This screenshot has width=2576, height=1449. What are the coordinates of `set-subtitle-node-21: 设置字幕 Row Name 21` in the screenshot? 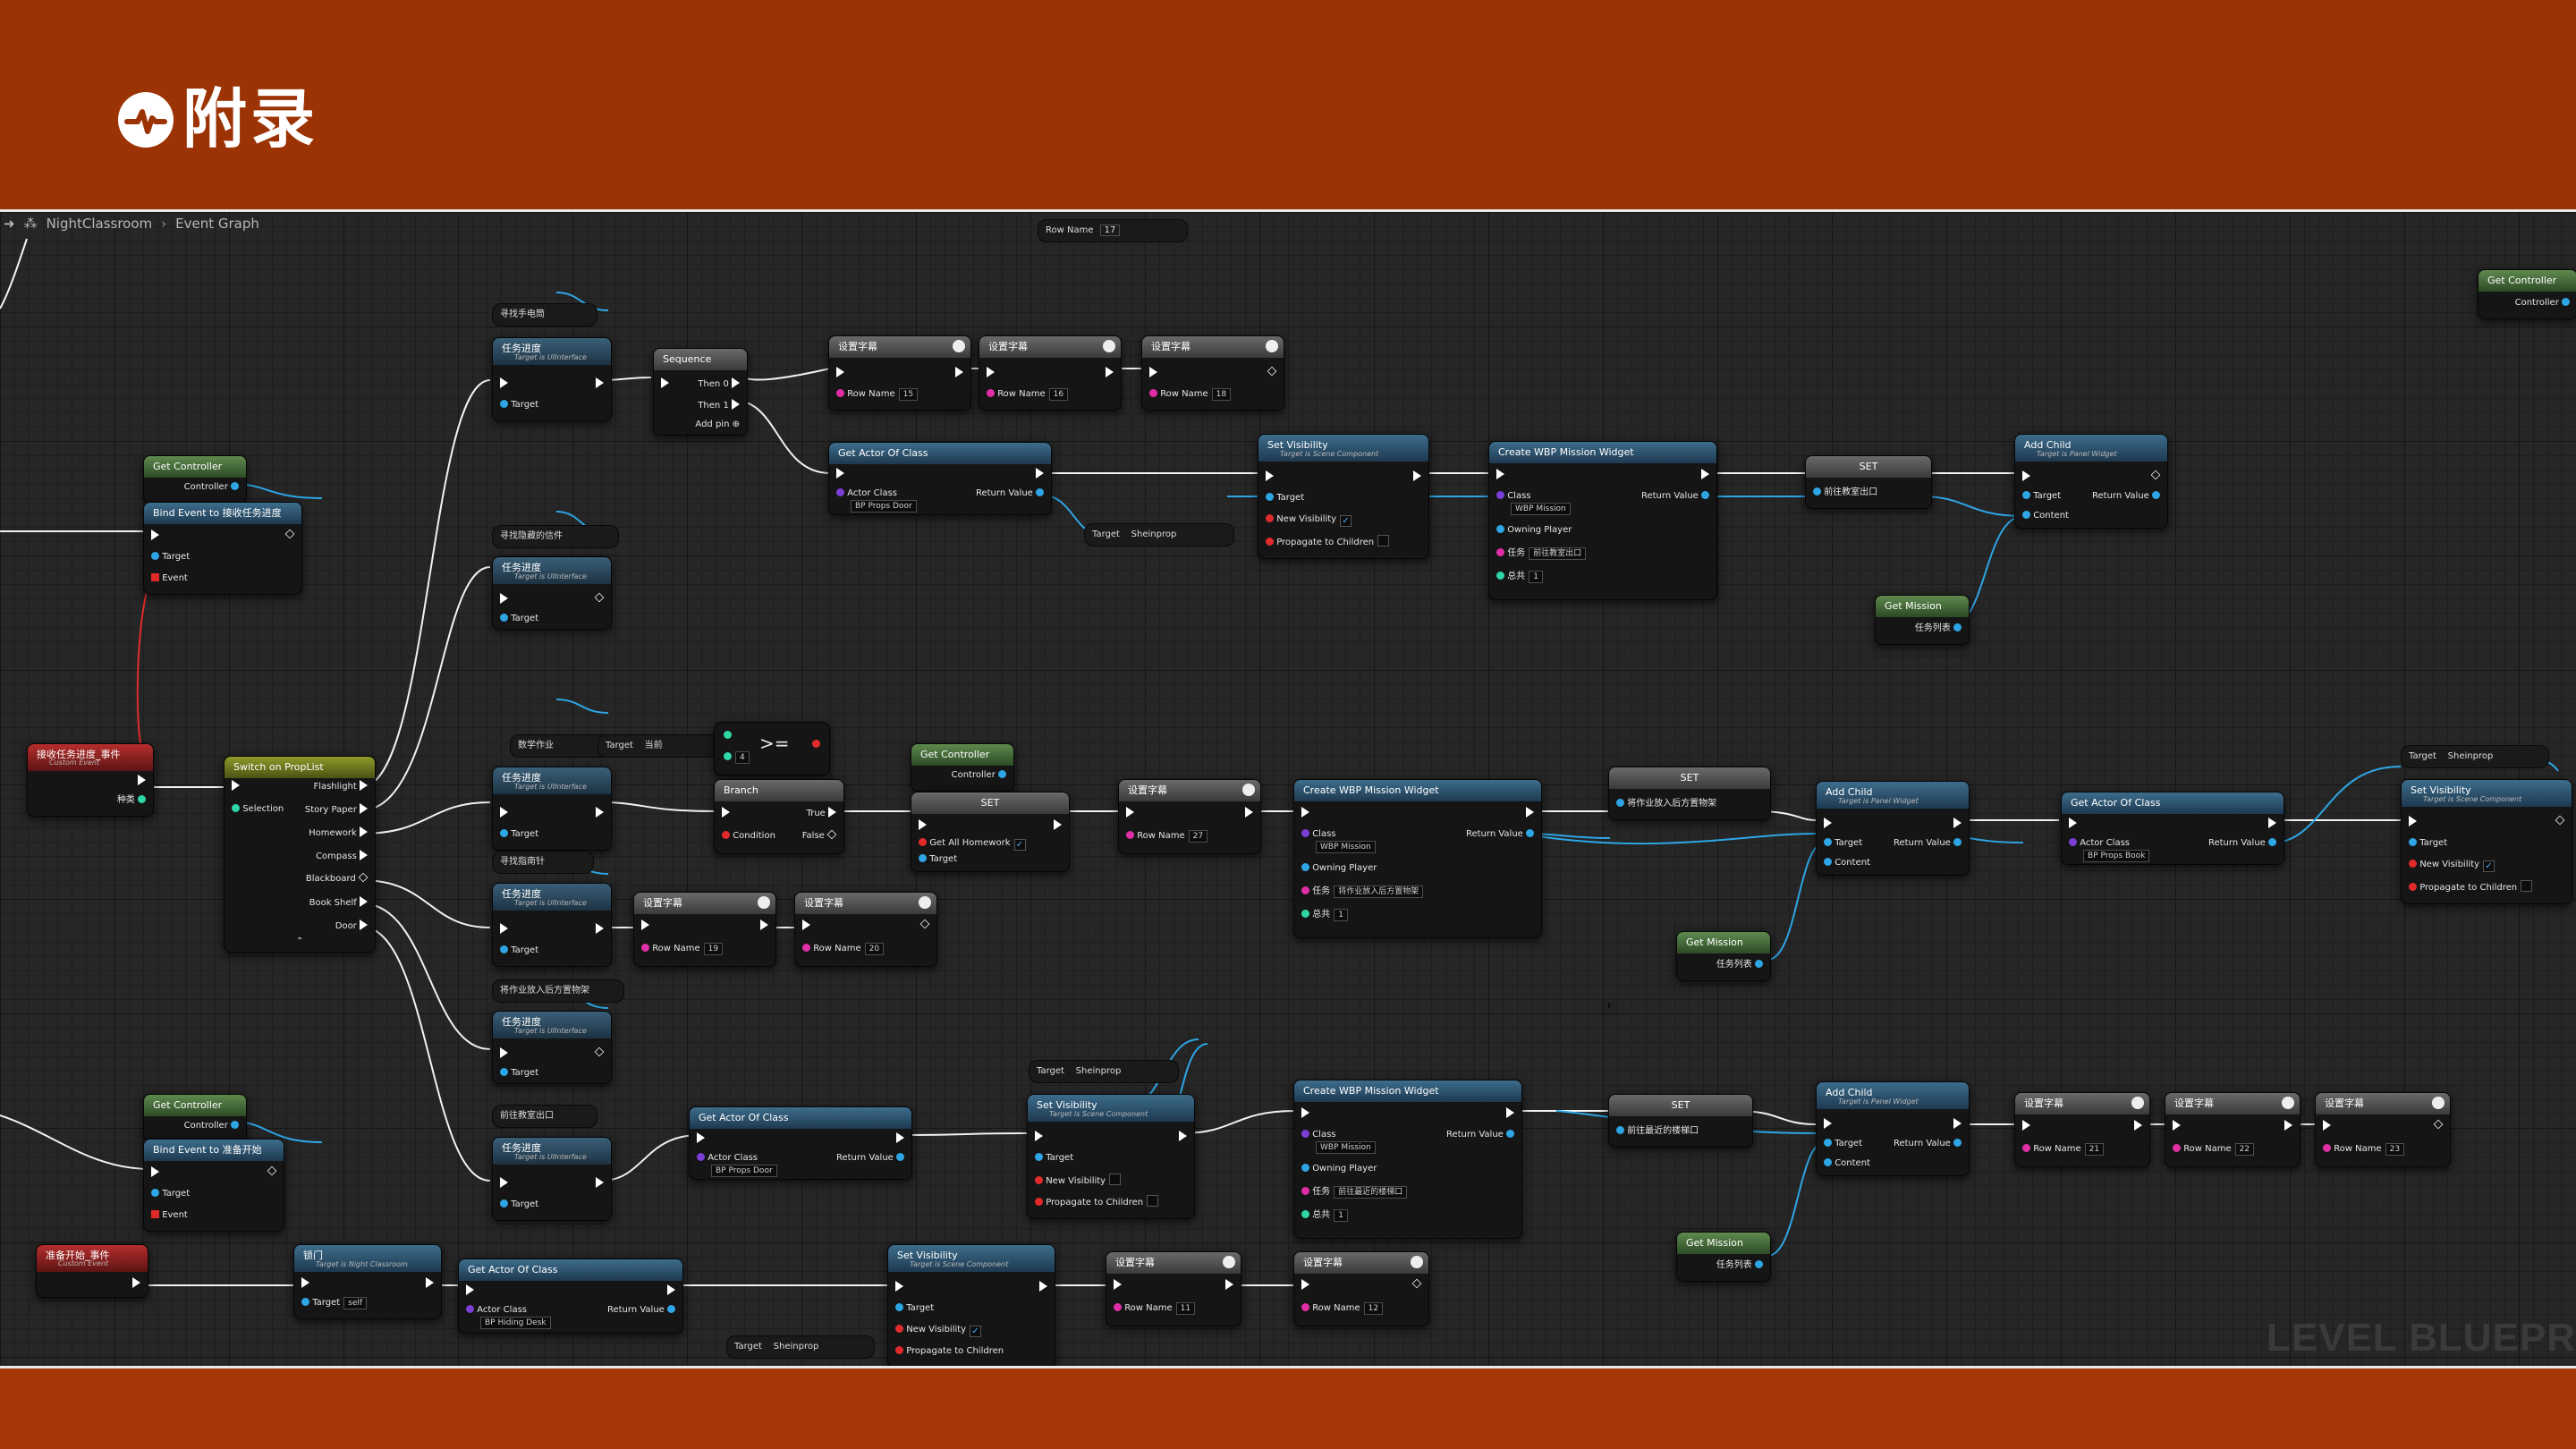 It's located at (2082, 1129).